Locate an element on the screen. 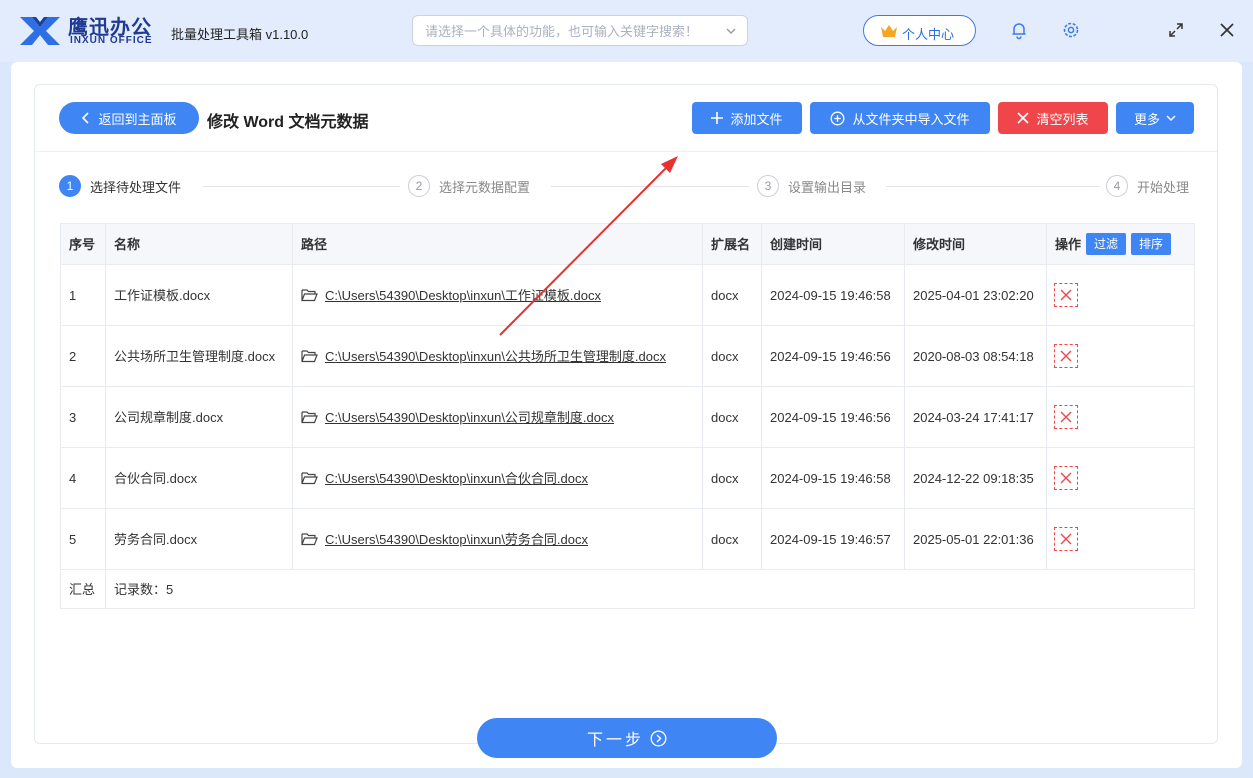 The image size is (1253, 778). more-label: 更多 is located at coordinates (1146, 119).